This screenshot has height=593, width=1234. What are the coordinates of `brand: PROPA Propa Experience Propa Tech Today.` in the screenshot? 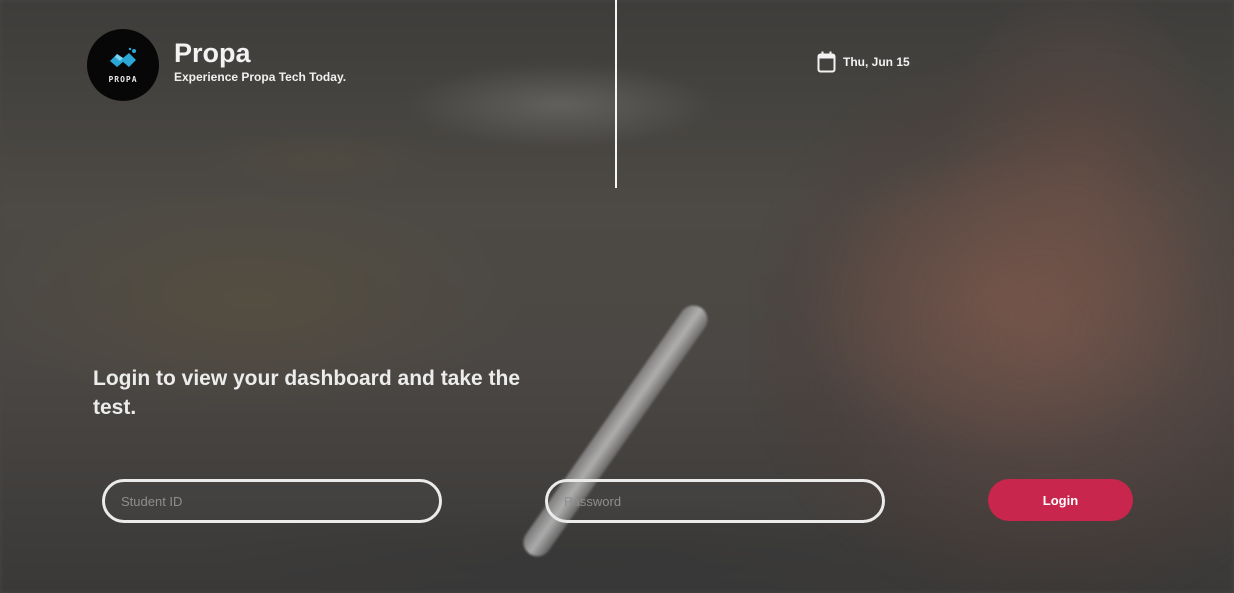 It's located at (216, 65).